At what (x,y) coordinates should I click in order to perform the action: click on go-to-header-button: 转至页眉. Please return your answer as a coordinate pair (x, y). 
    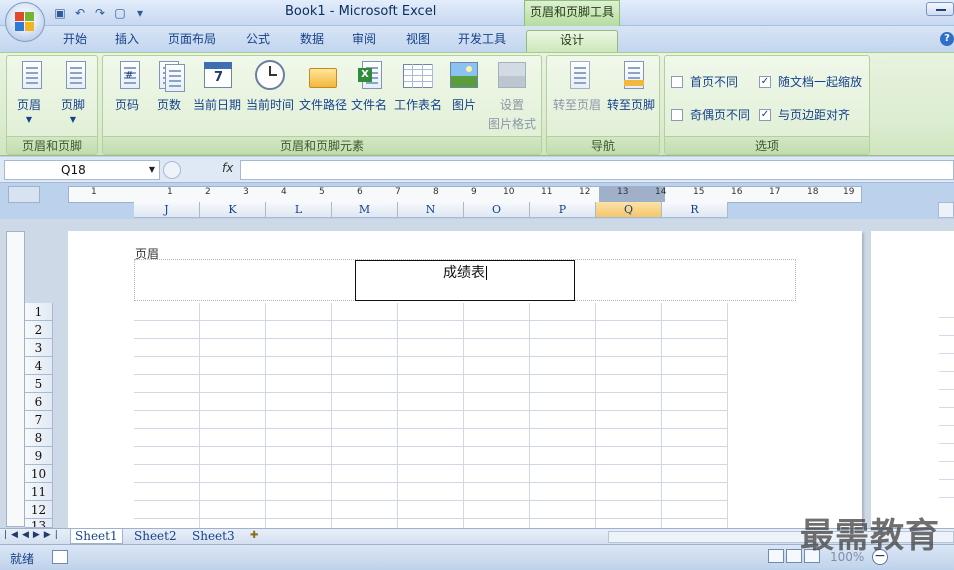
    Looking at the image, I should click on (577, 86).